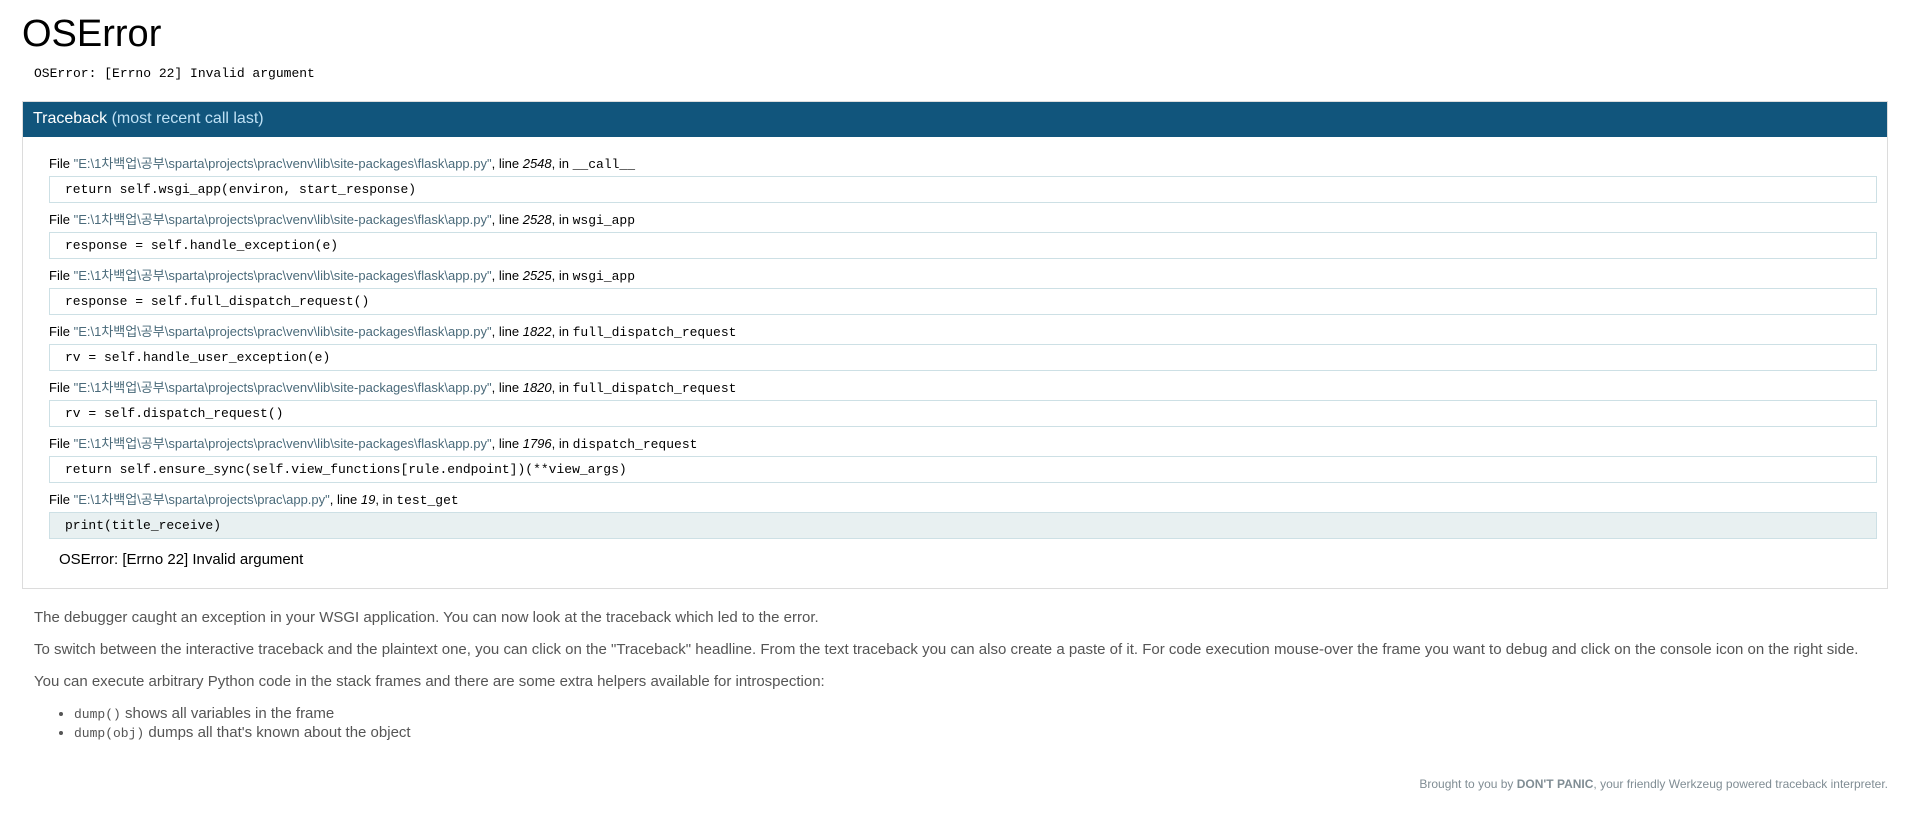 Image resolution: width=1910 pixels, height=839 pixels. I want to click on helper-text: shows all variables in the frame, so click(227, 713).